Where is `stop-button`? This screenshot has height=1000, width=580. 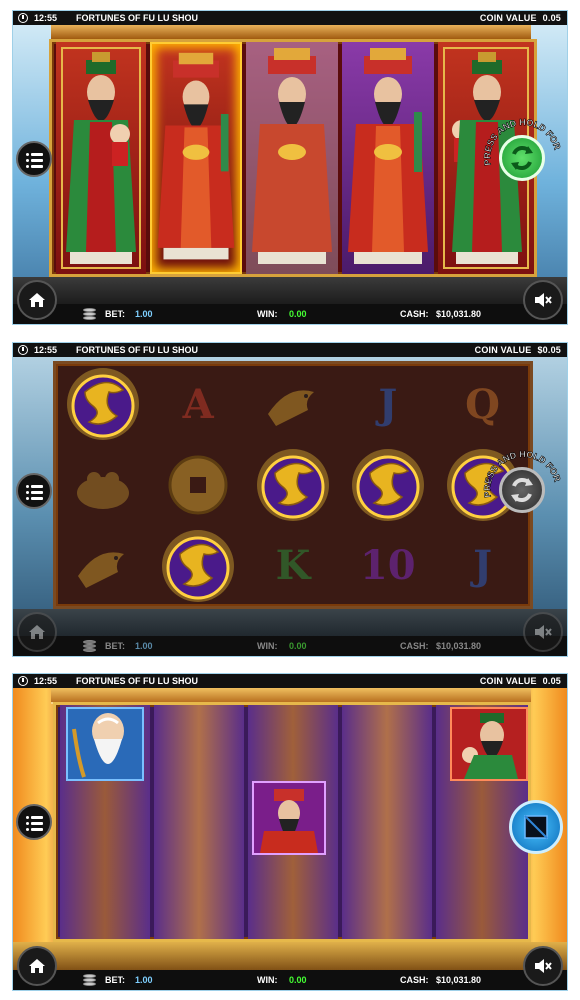
stop-button is located at coordinates (536, 827).